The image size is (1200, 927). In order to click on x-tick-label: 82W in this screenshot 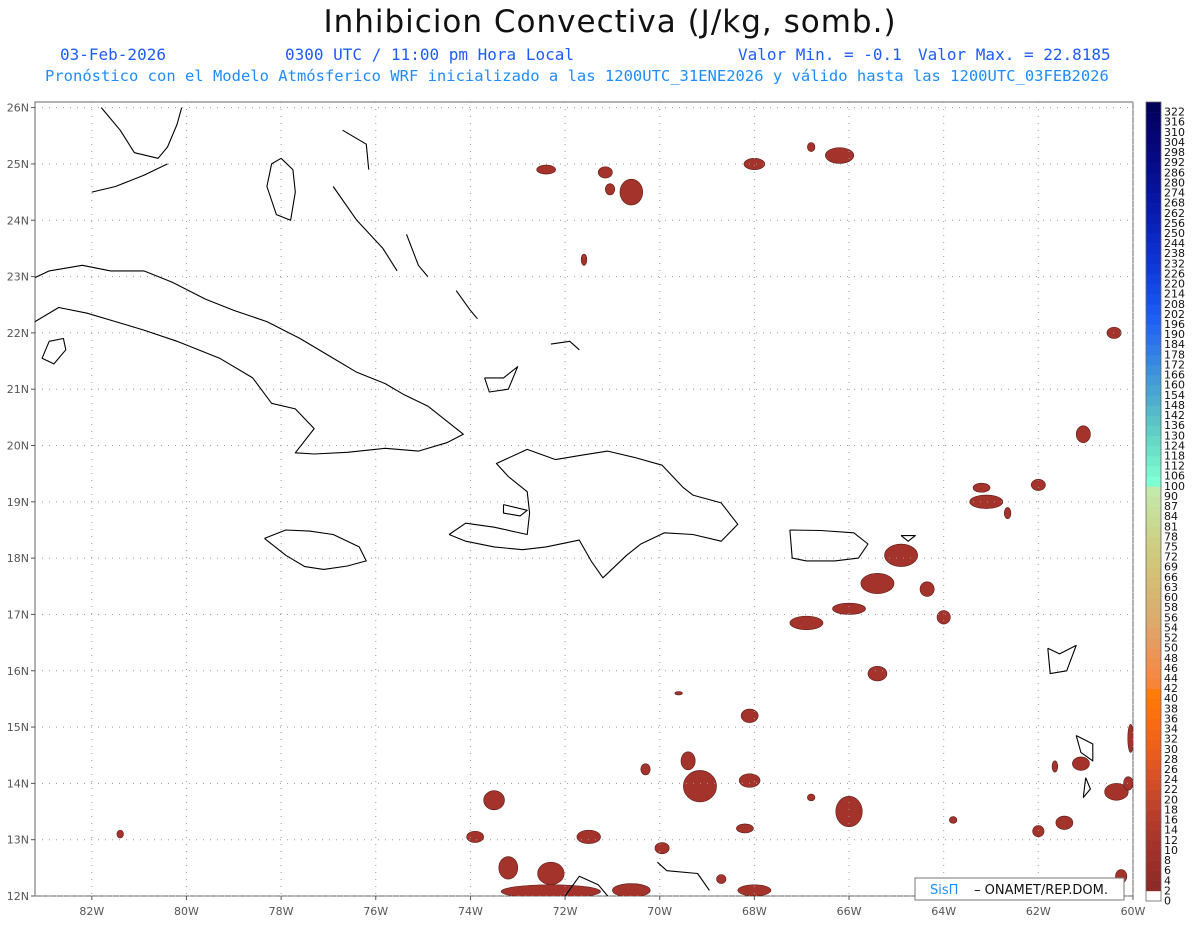, I will do `click(91, 911)`.